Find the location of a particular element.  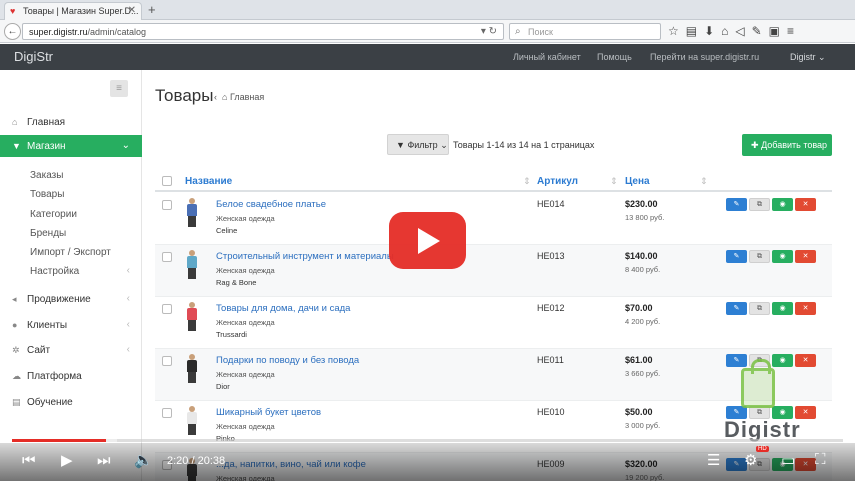

close-tab-icon: ✕ is located at coordinates (132, 10).